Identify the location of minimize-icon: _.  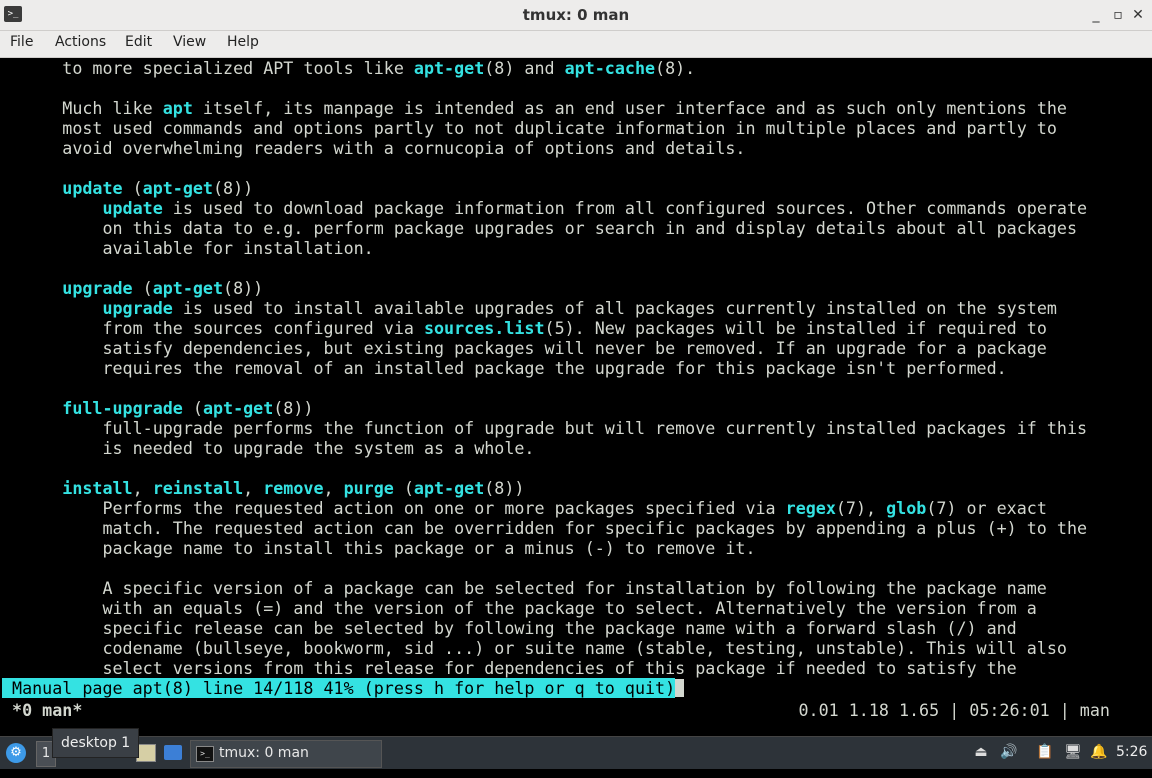
(1096, 15).